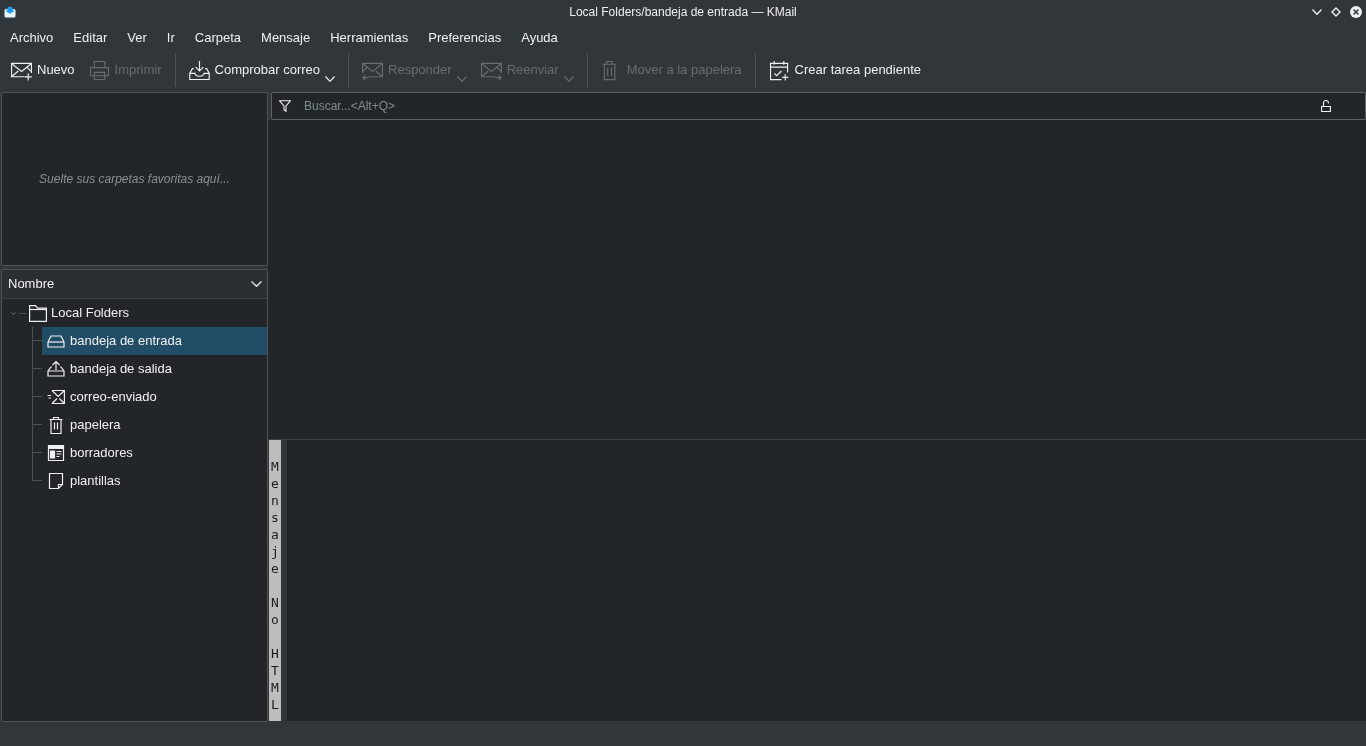 Image resolution: width=1366 pixels, height=746 pixels. Describe the element at coordinates (199, 70) in the screenshot. I see `download-tray-icon` at that location.